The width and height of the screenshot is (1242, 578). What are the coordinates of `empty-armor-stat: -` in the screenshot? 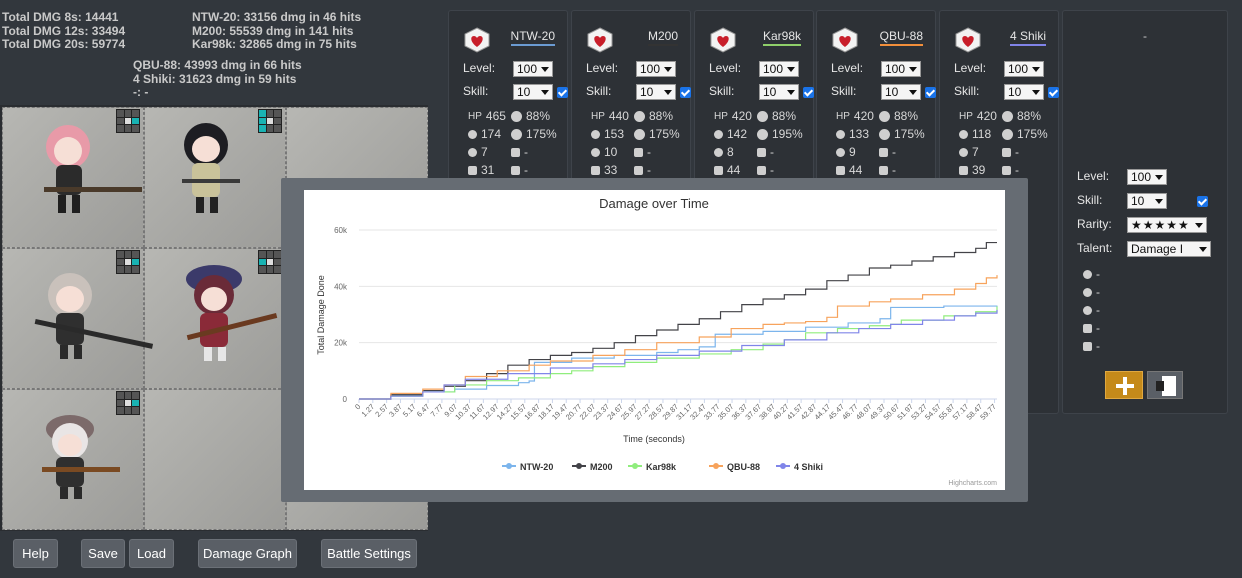 It's located at (1091, 328).